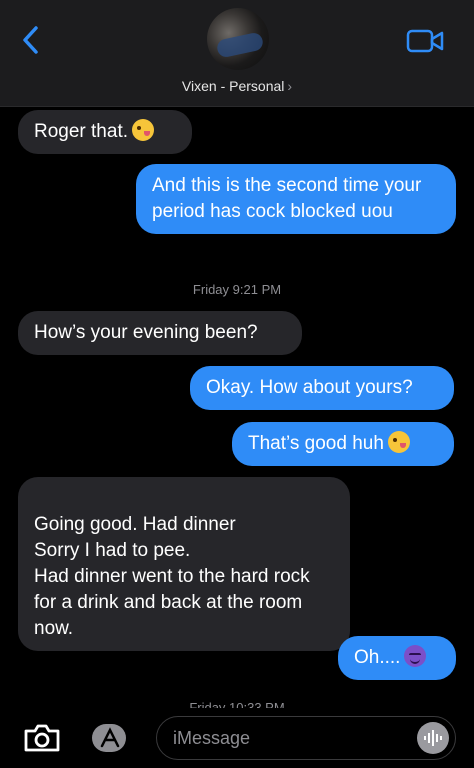 This screenshot has width=474, height=768. What do you see at coordinates (290, 86) in the screenshot?
I see `contact-chevron-icon: ›` at bounding box center [290, 86].